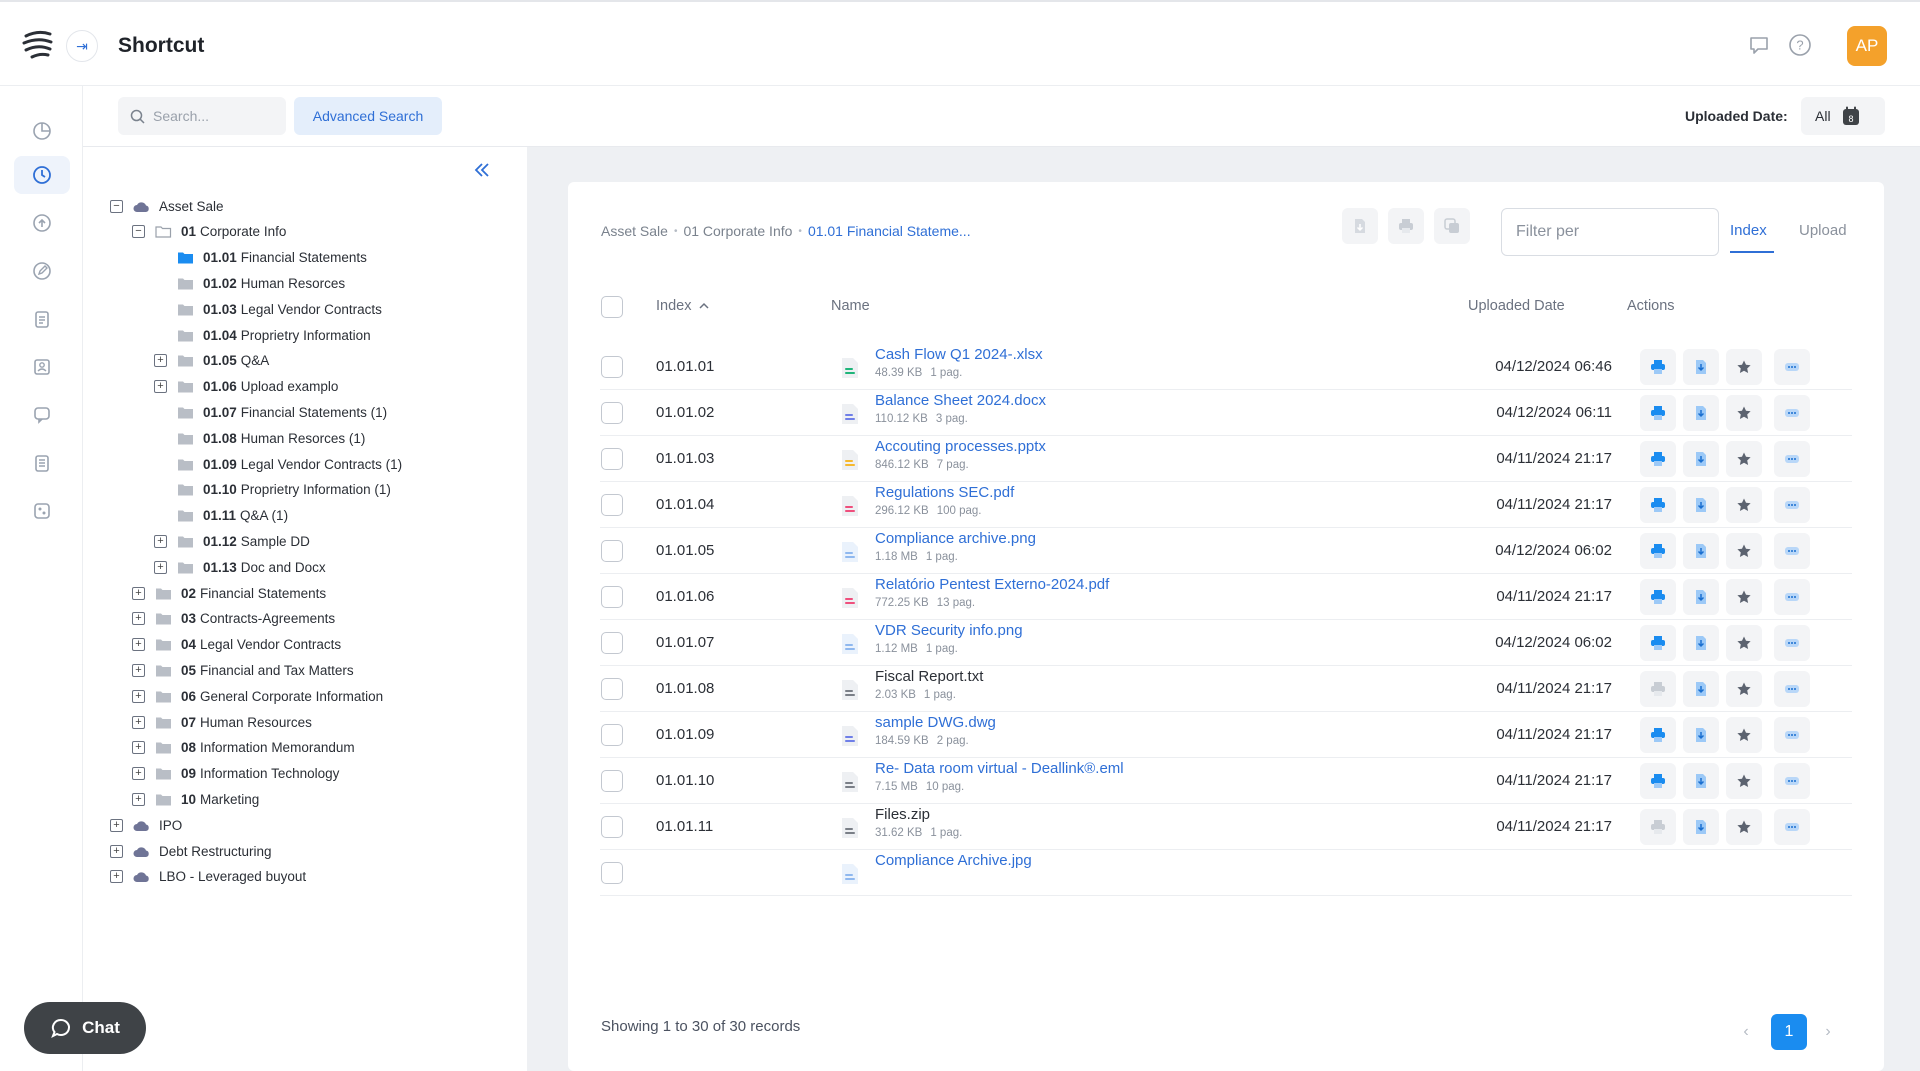 The image size is (1920, 1071). What do you see at coordinates (232, 541) in the screenshot?
I see `tree-node: +01.12 Sample DD` at bounding box center [232, 541].